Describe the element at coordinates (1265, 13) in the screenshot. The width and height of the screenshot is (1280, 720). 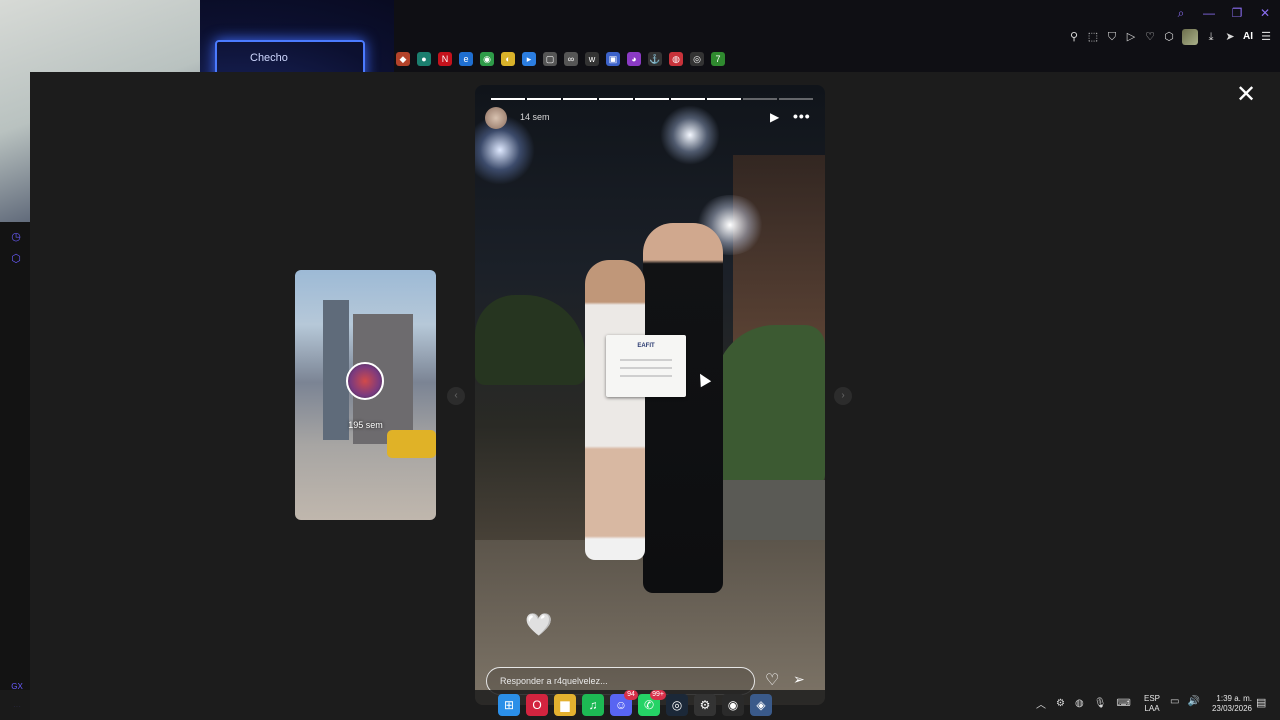
I see `close-window-icon: ✕` at that location.